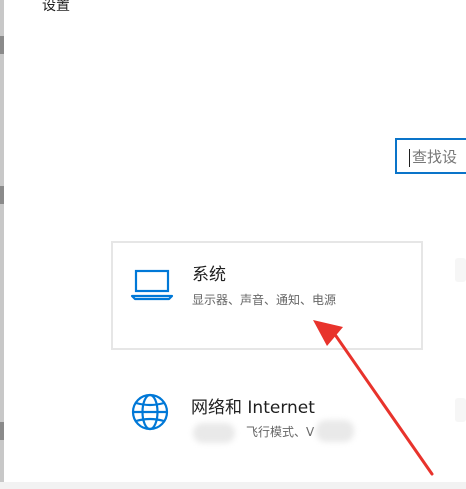  What do you see at coordinates (209, 275) in the screenshot?
I see `settings-item-title: 系统` at bounding box center [209, 275].